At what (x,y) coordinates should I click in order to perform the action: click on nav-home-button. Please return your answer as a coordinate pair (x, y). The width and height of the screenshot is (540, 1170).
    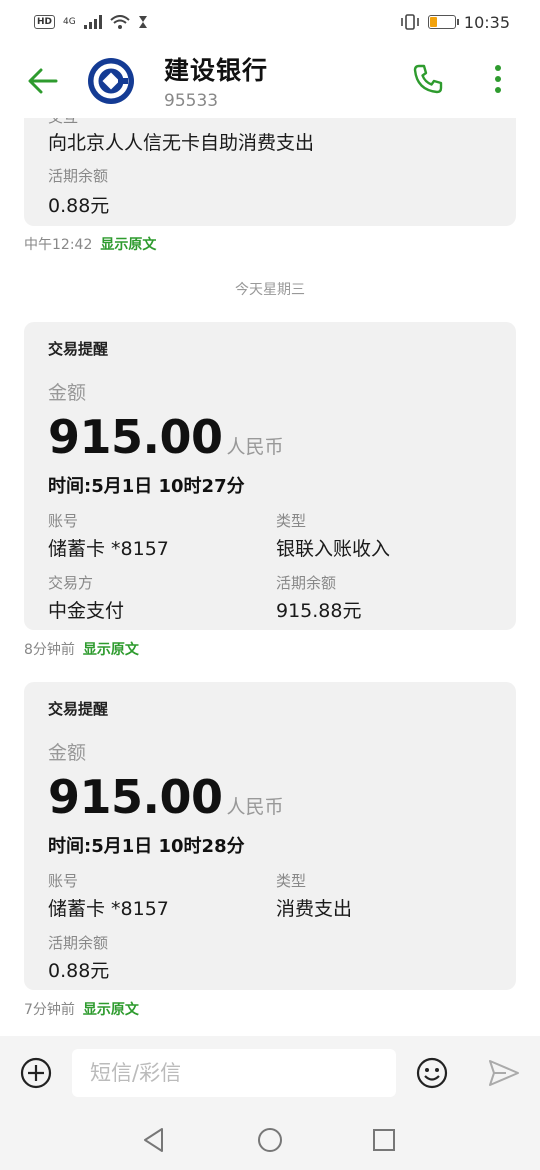
    Looking at the image, I should click on (270, 1140).